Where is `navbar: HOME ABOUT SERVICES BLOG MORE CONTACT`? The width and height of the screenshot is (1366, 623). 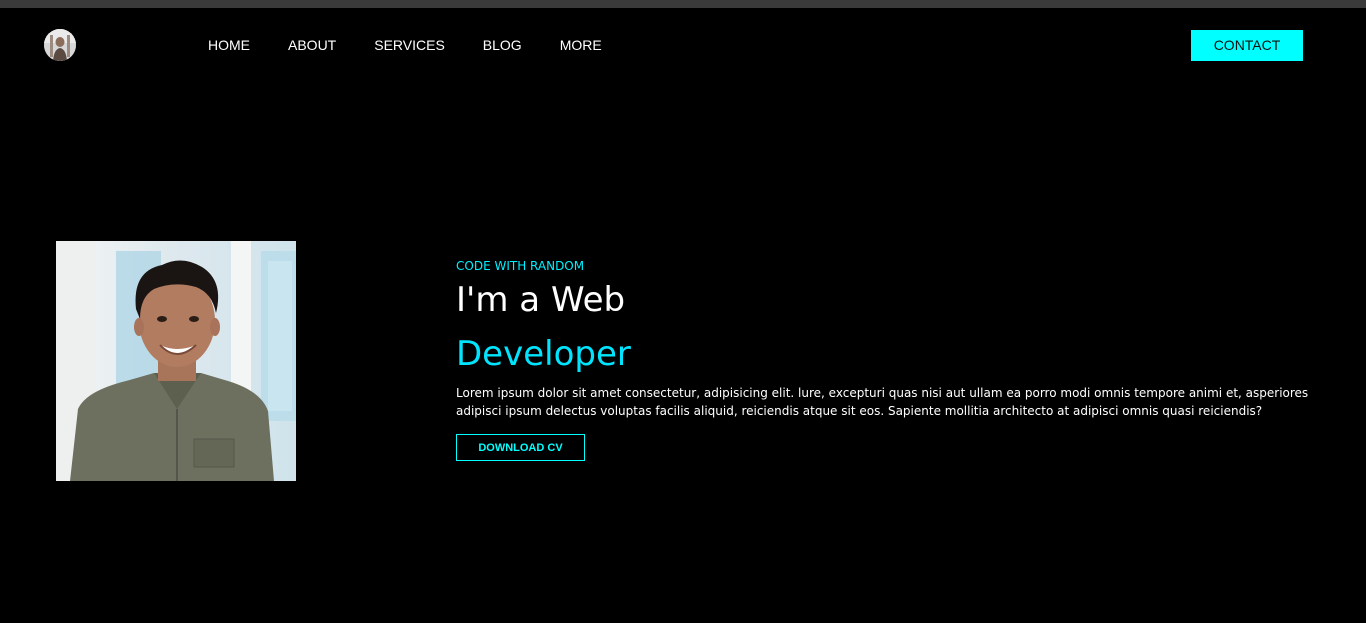 navbar: HOME ABOUT SERVICES BLOG MORE CONTACT is located at coordinates (683, 45).